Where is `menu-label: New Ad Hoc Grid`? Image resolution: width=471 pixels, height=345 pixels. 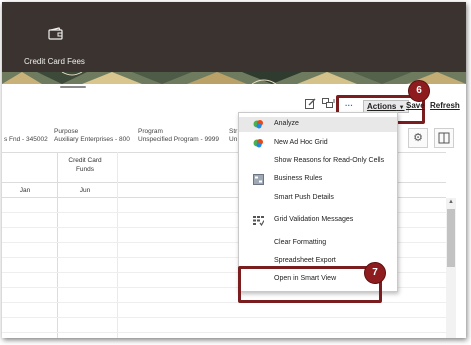
menu-label: New Ad Hoc Grid is located at coordinates (301, 142).